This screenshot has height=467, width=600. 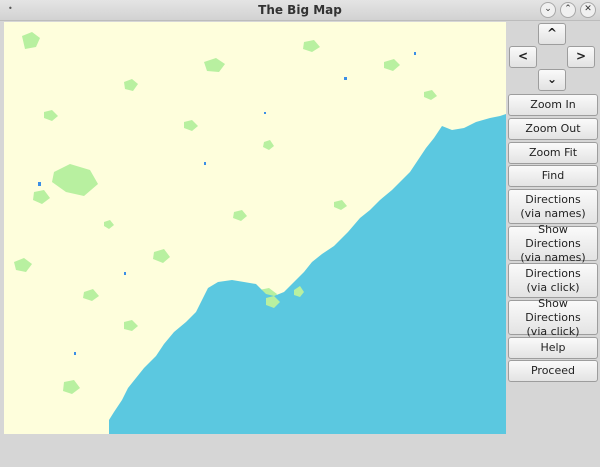 I want to click on find-button: Find, so click(x=553, y=176).